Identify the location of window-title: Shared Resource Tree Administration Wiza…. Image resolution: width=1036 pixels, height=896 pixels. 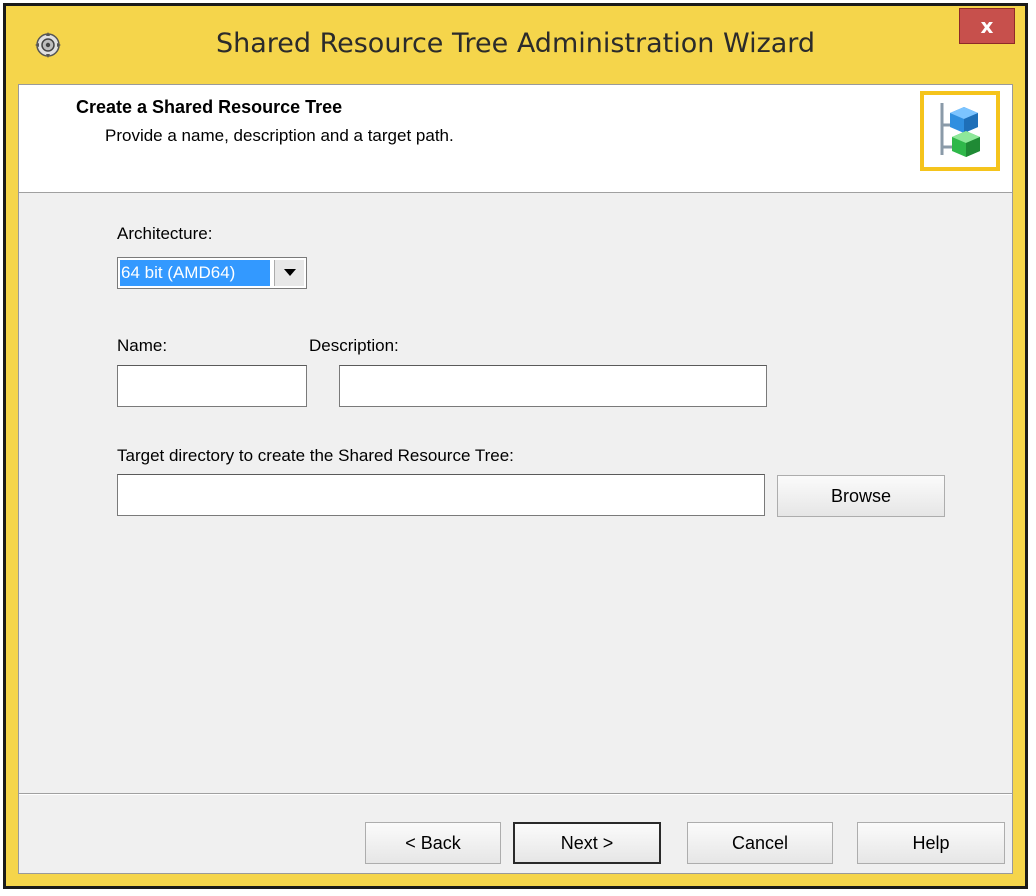
(515, 43).